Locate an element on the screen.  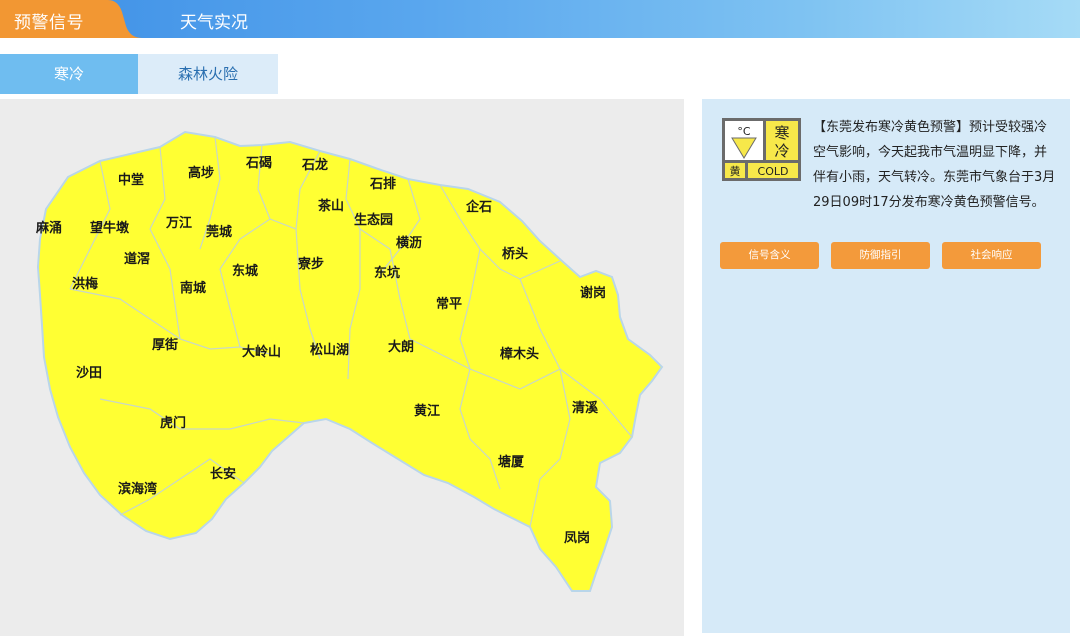
tab-warning-signal-label: 预警信号 is located at coordinates (49, 23).